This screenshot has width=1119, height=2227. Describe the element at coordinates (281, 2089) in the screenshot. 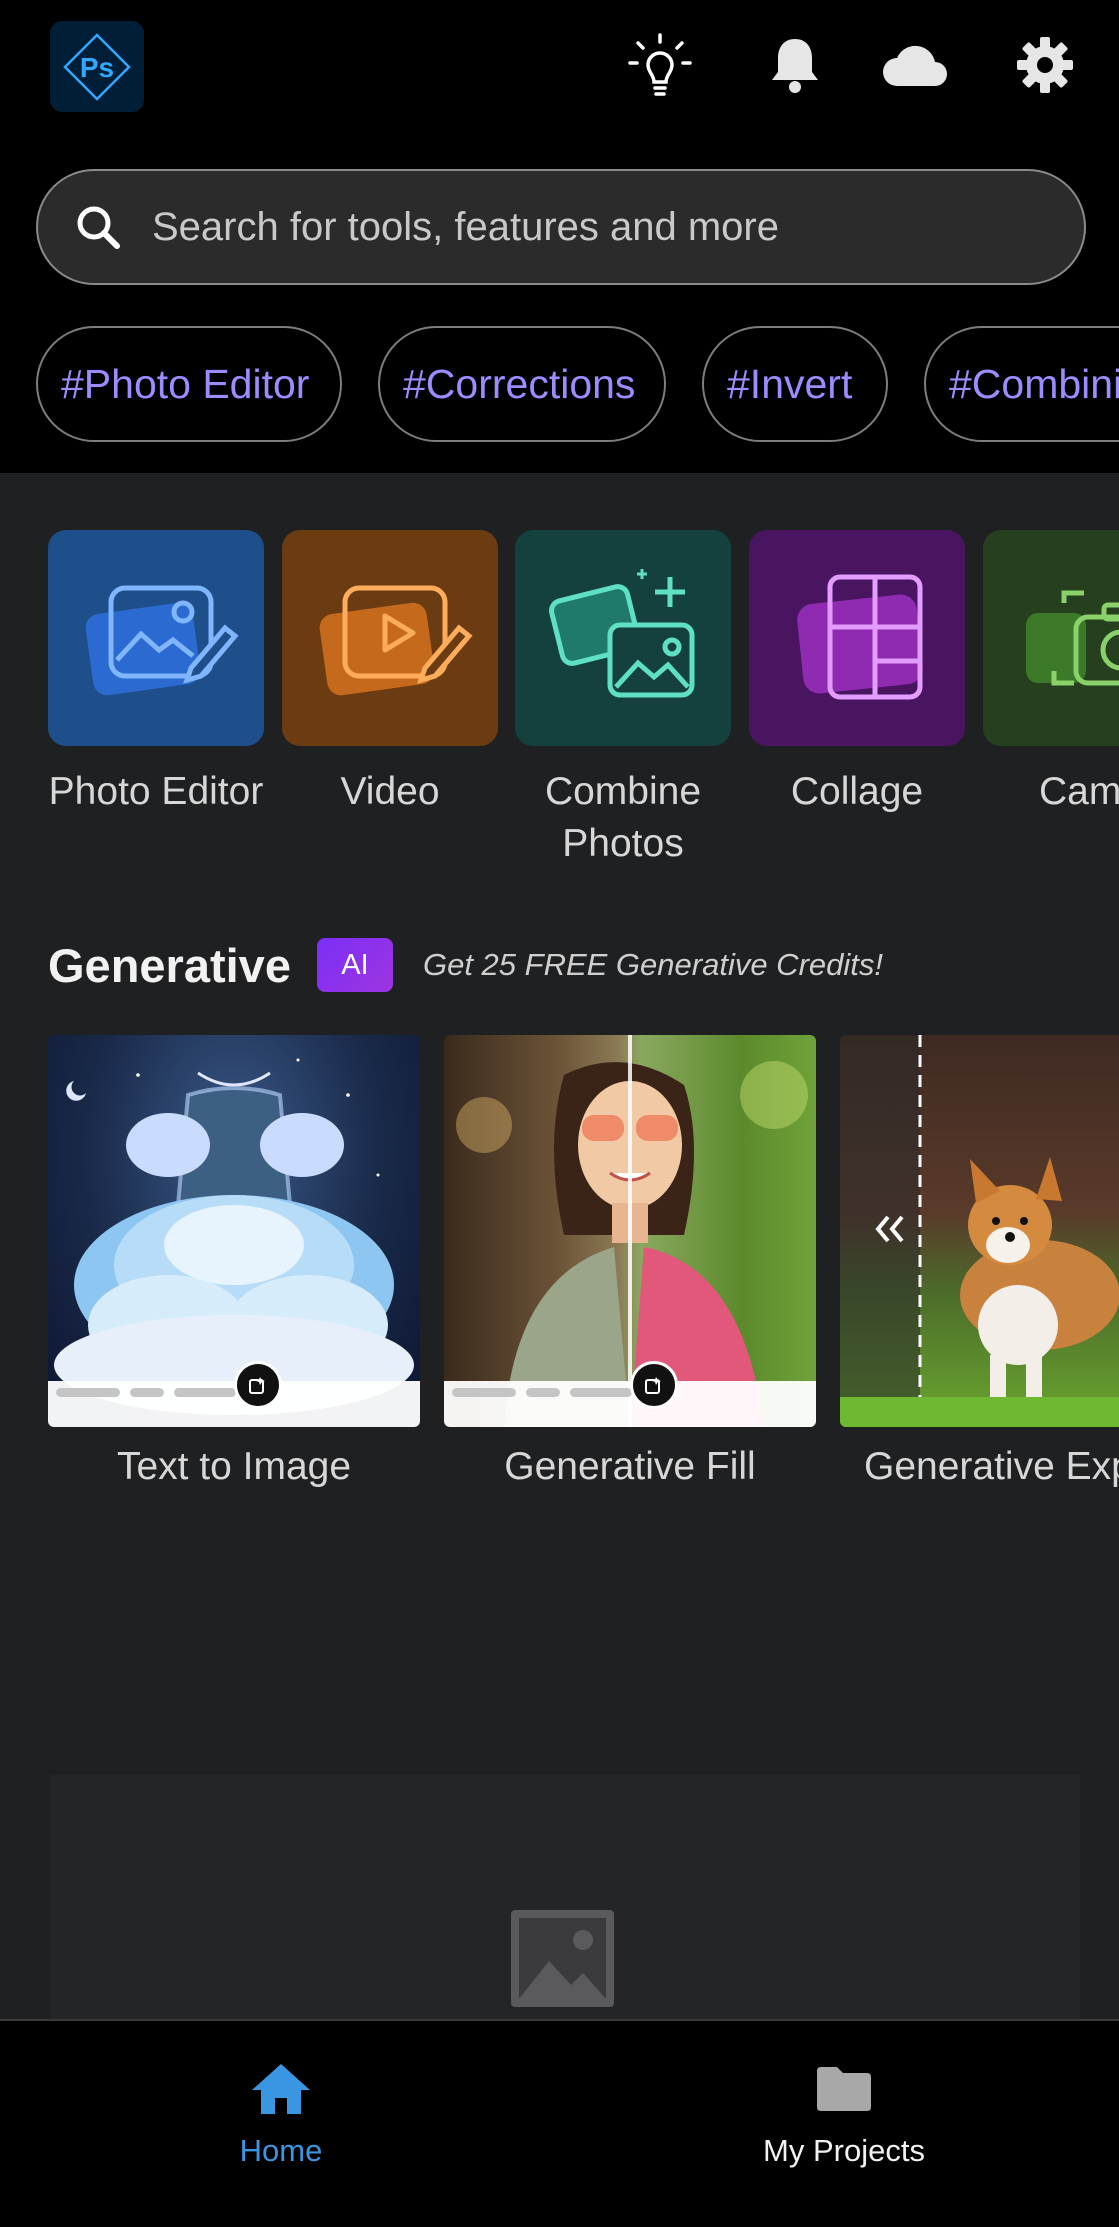

I see `home-icon` at that location.